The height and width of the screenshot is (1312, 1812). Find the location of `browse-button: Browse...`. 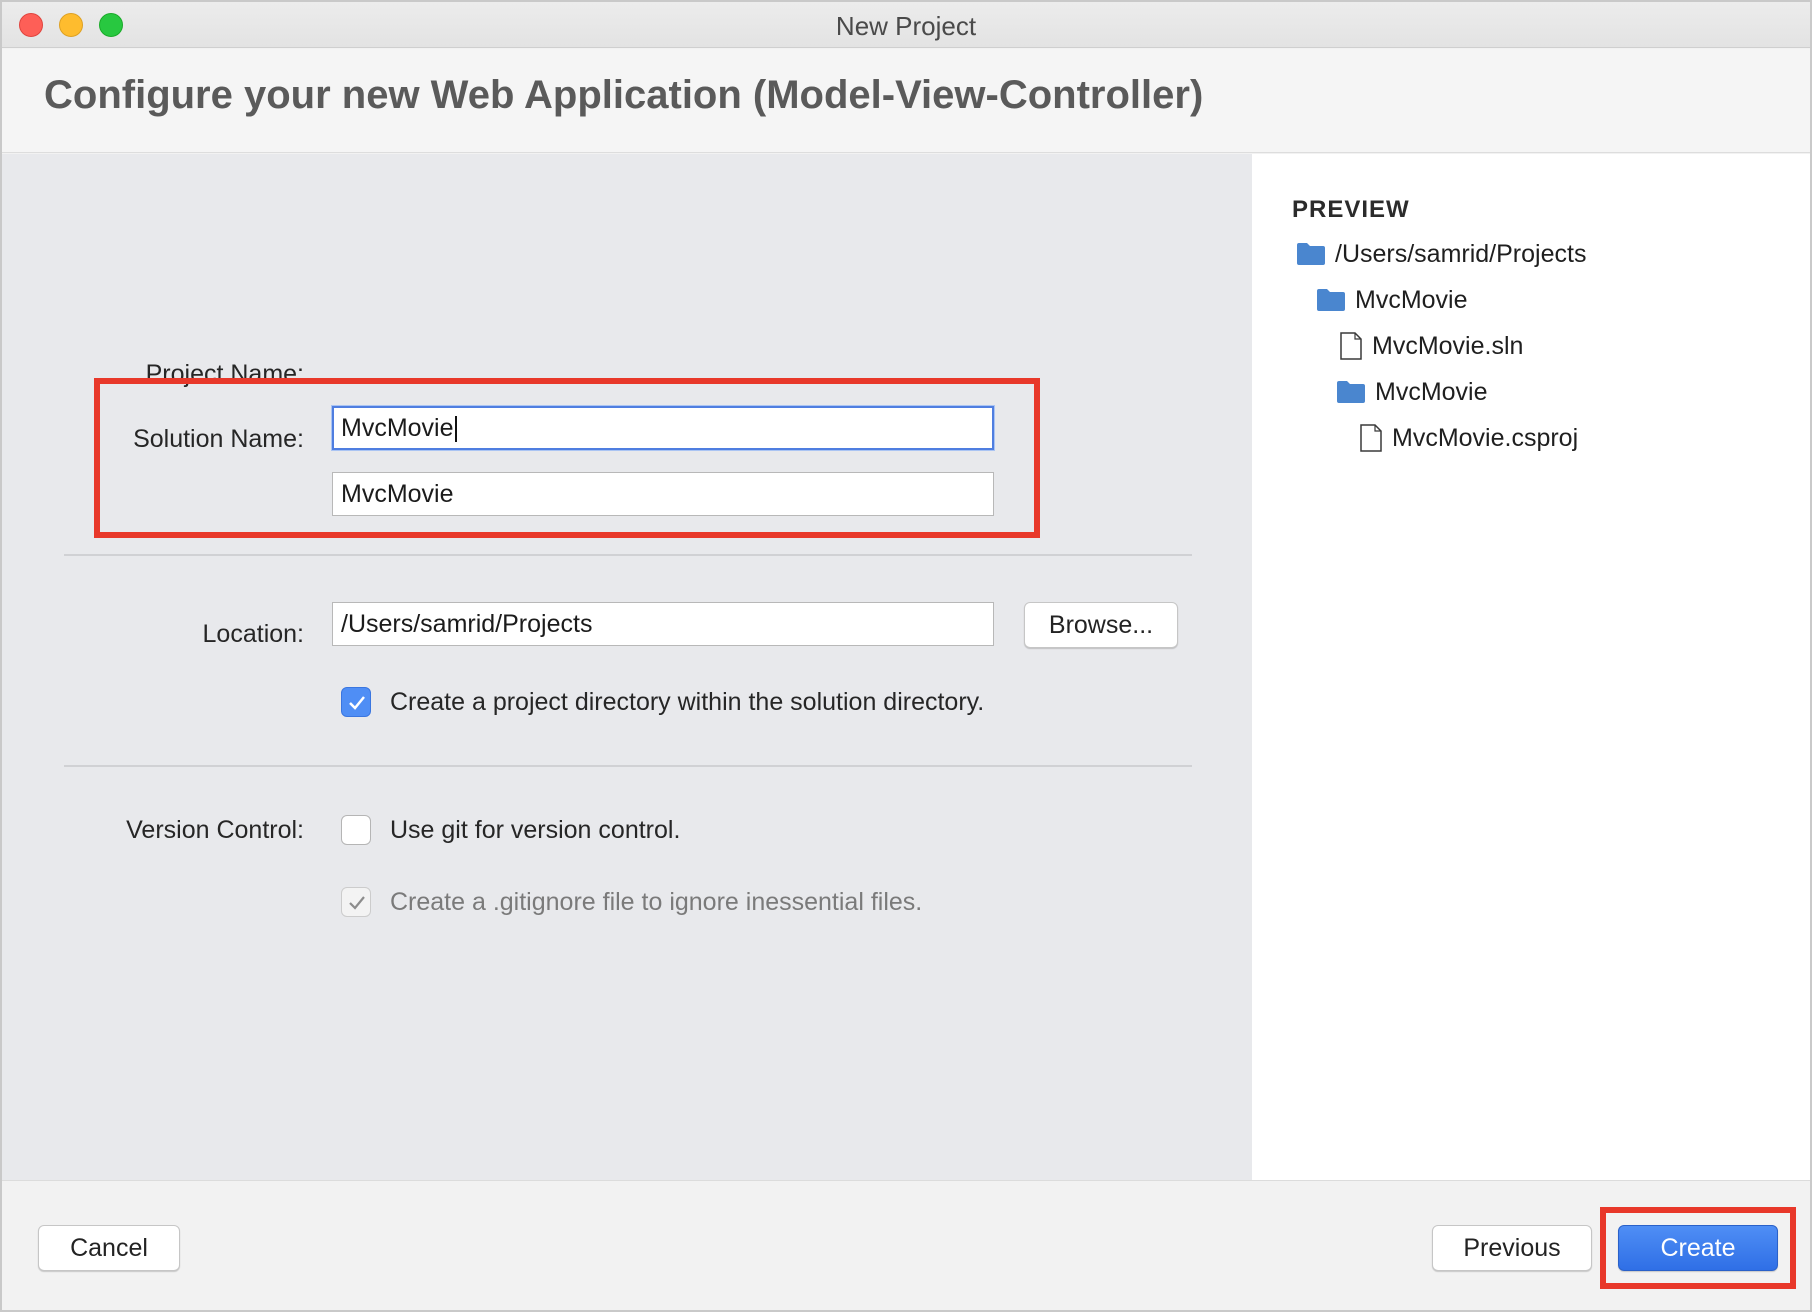

browse-button: Browse... is located at coordinates (1101, 625).